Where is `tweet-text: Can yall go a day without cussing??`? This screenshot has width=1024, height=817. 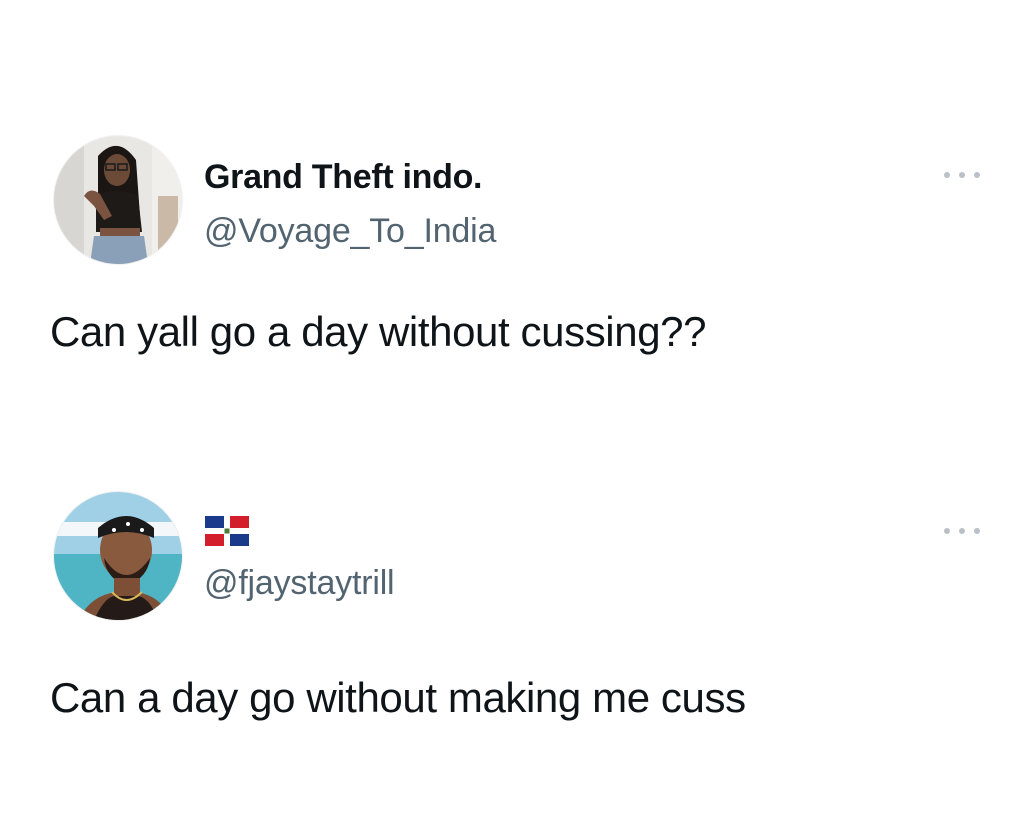 tweet-text: Can yall go a day without cussing?? is located at coordinates (378, 331).